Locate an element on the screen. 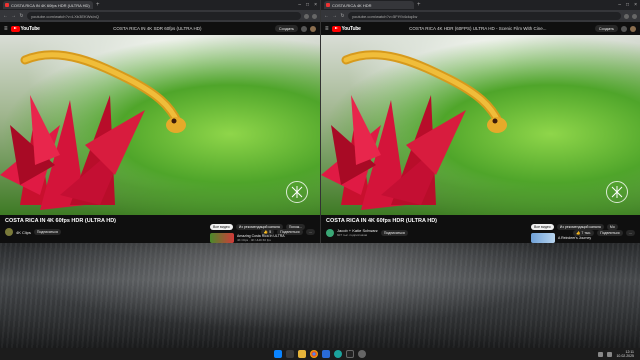 The height and width of the screenshot is (360, 640). header-video-title: COSTA RICA IN 4K SDR 60fps (ULTRA HD) is located at coordinates (157, 28).